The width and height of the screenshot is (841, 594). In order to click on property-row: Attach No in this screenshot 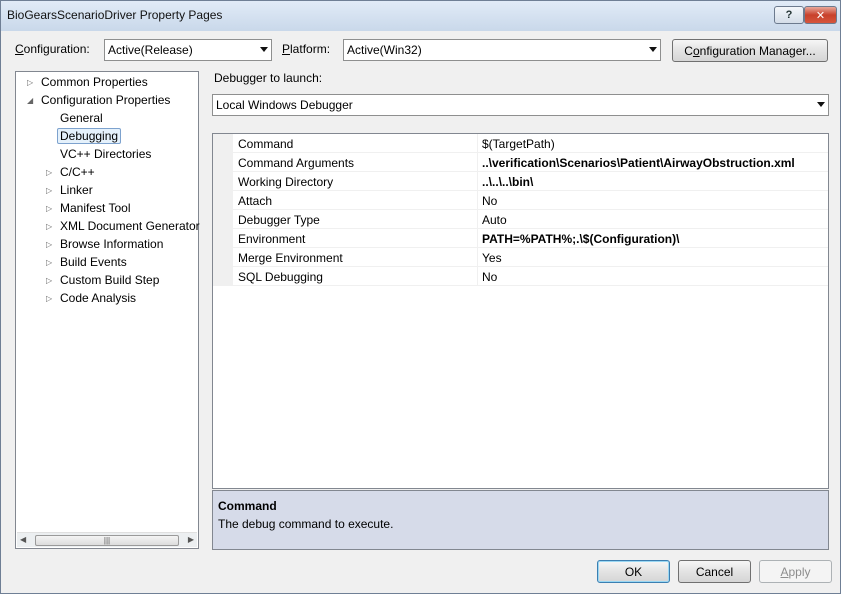, I will do `click(530, 200)`.